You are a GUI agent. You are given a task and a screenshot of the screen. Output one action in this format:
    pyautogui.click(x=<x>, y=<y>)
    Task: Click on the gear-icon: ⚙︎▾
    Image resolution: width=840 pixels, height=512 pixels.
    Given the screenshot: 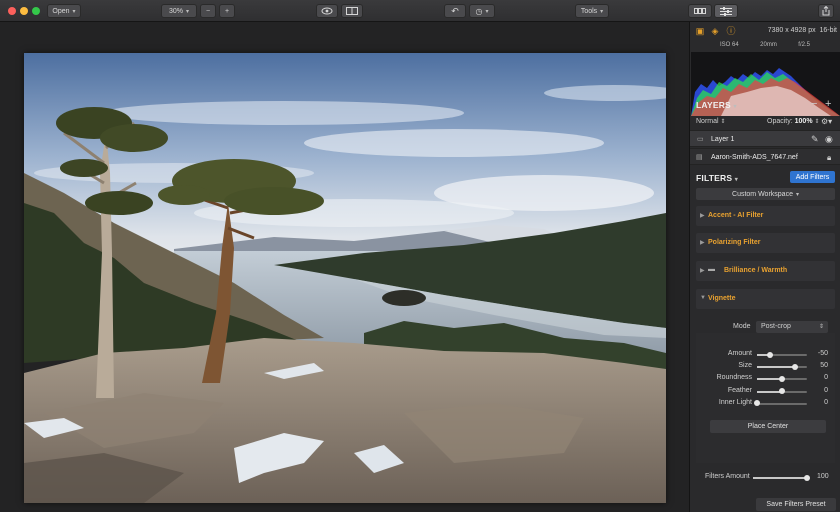 What is the action you would take?
    pyautogui.click(x=826, y=121)
    